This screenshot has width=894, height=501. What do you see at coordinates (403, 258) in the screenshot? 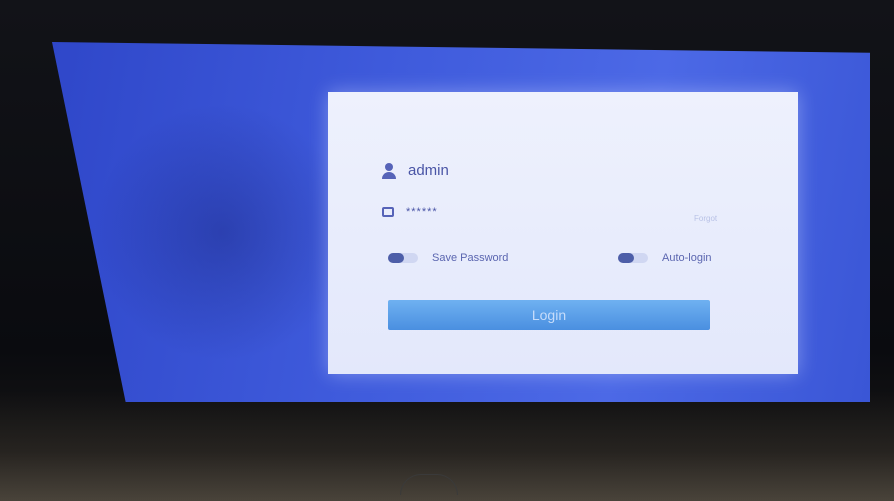
I see `save-password-toggle` at bounding box center [403, 258].